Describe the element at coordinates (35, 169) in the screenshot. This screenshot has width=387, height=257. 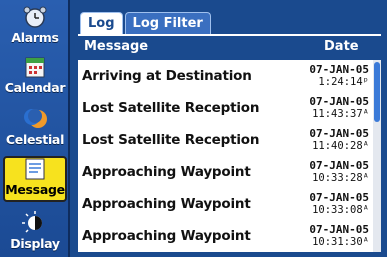
I see `message-icon` at that location.